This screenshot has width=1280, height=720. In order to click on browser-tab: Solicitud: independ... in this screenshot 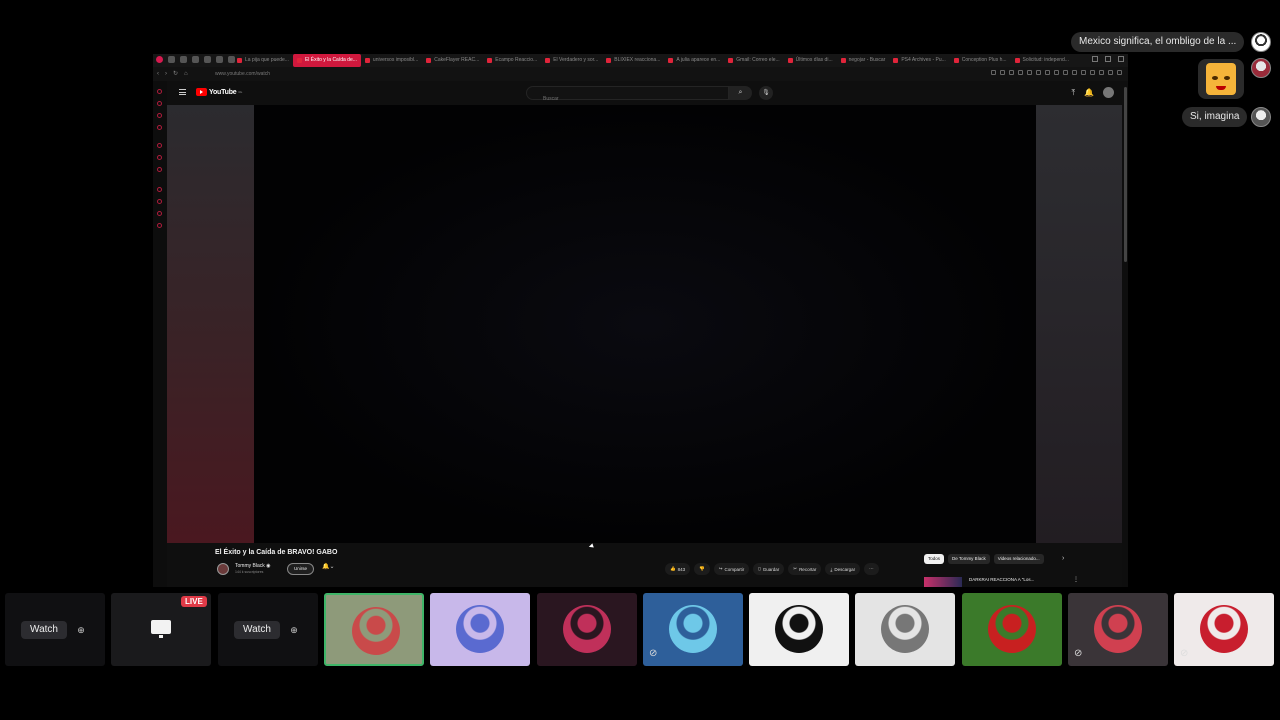, I will do `click(1042, 60)`.